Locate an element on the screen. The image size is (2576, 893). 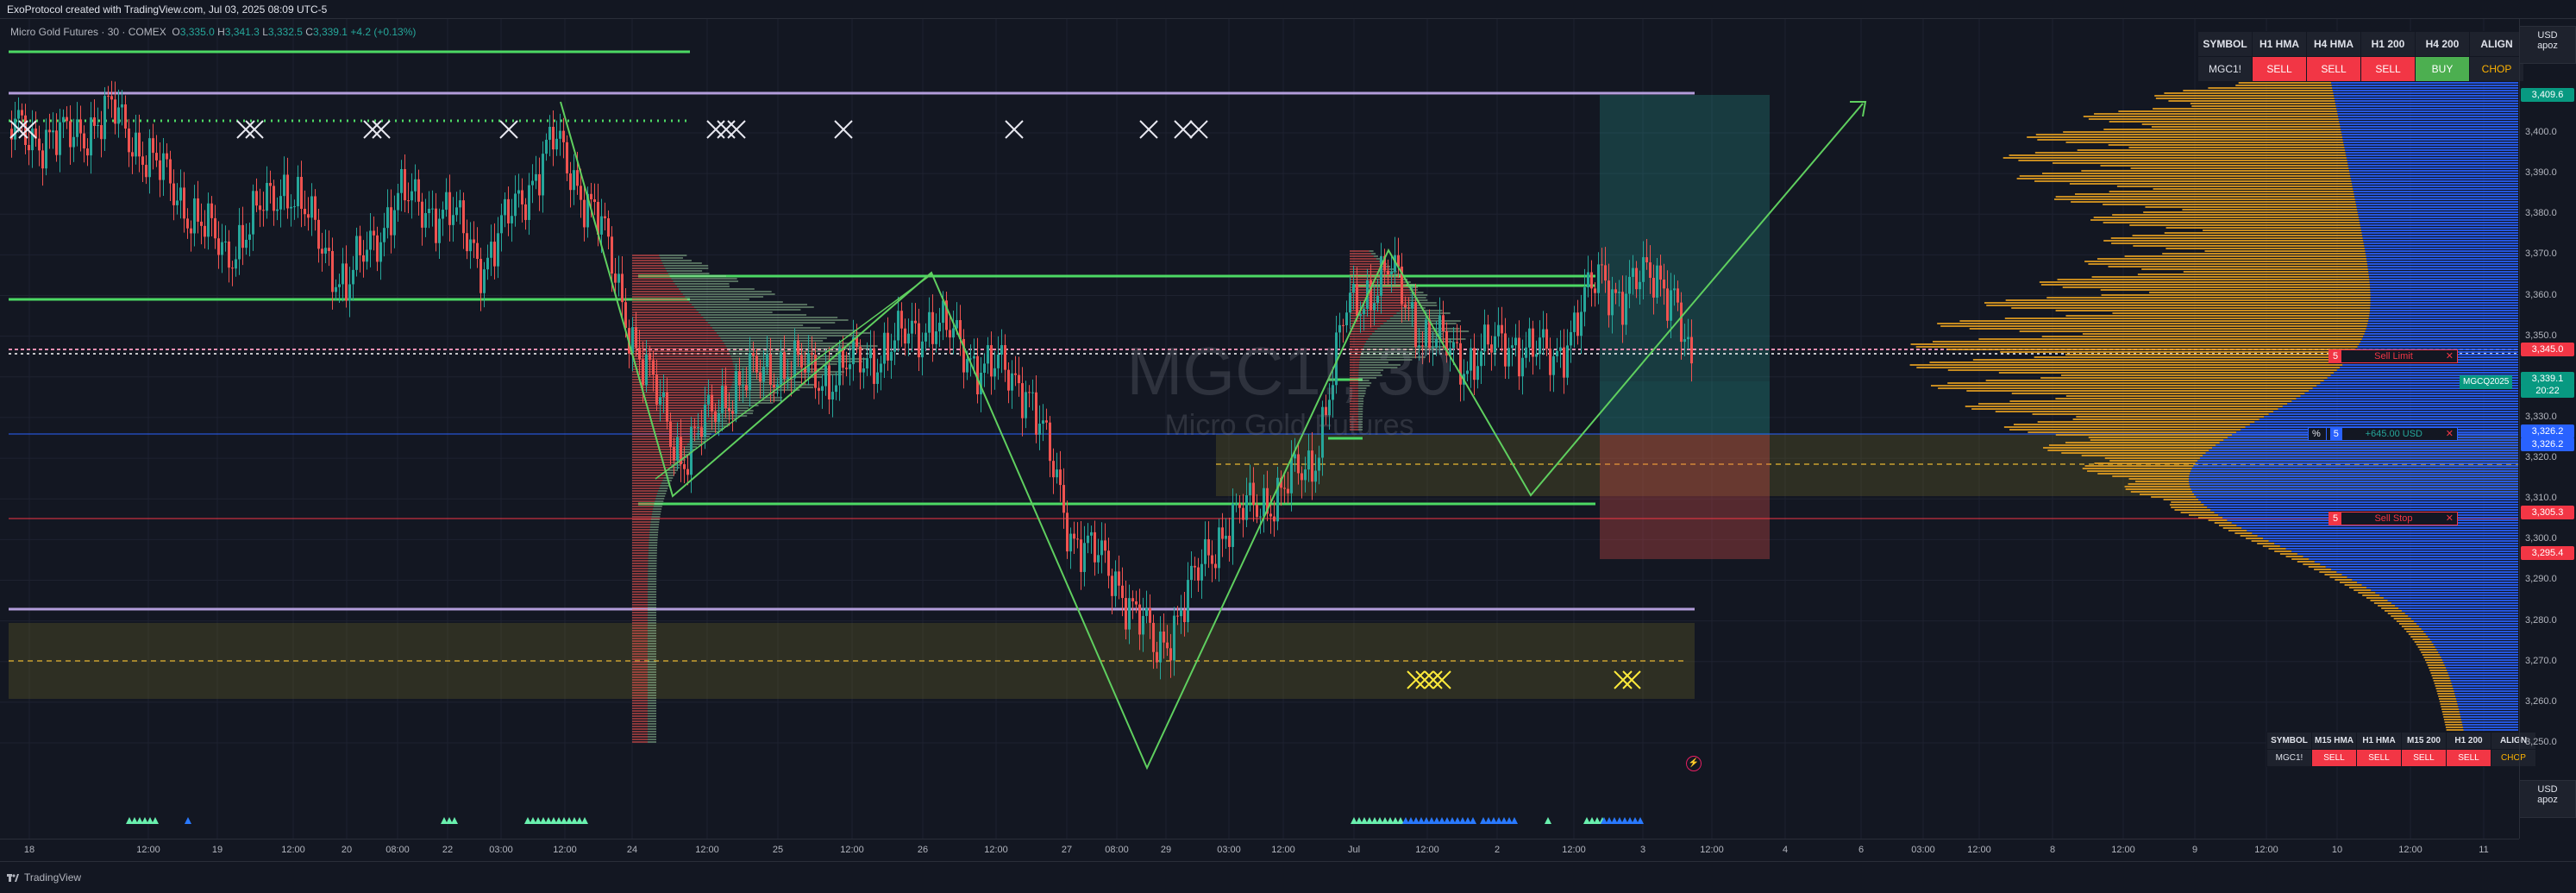
sell-limit-order: 5 Sell Limit ✕ is located at coordinates (2393, 356).